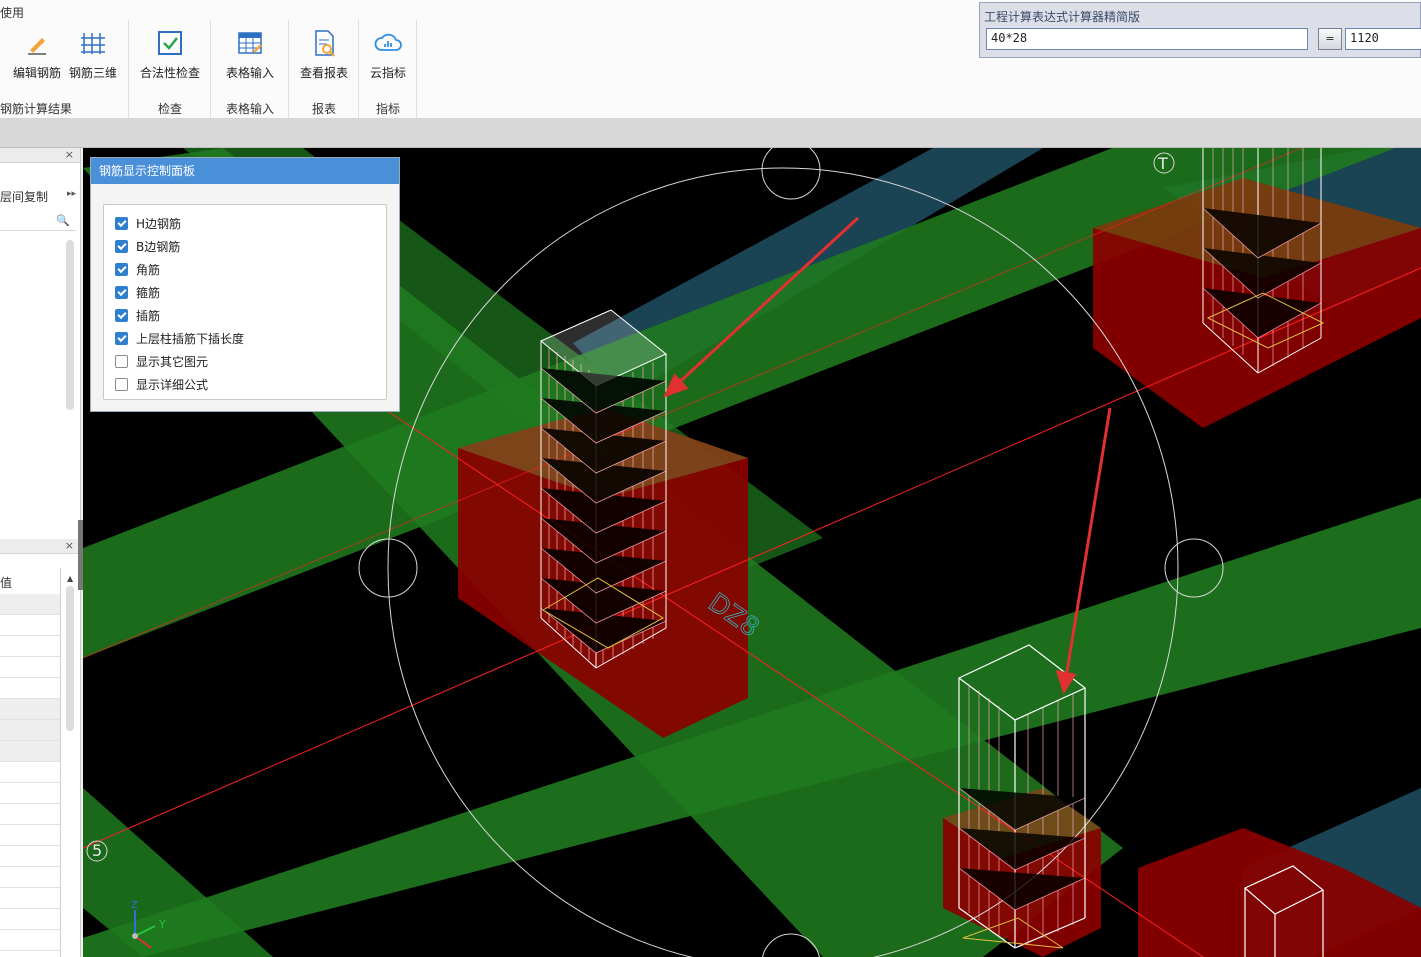 The height and width of the screenshot is (957, 1421). I want to click on axis-y-label: Y, so click(162, 924).